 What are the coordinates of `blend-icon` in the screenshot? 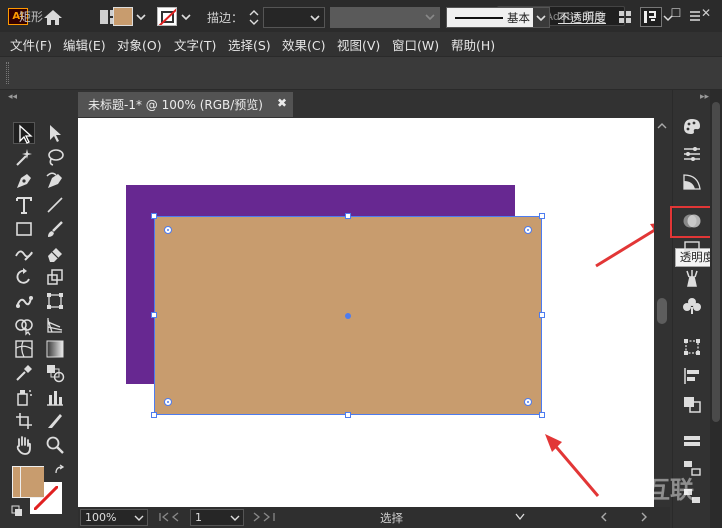 It's located at (56, 374).